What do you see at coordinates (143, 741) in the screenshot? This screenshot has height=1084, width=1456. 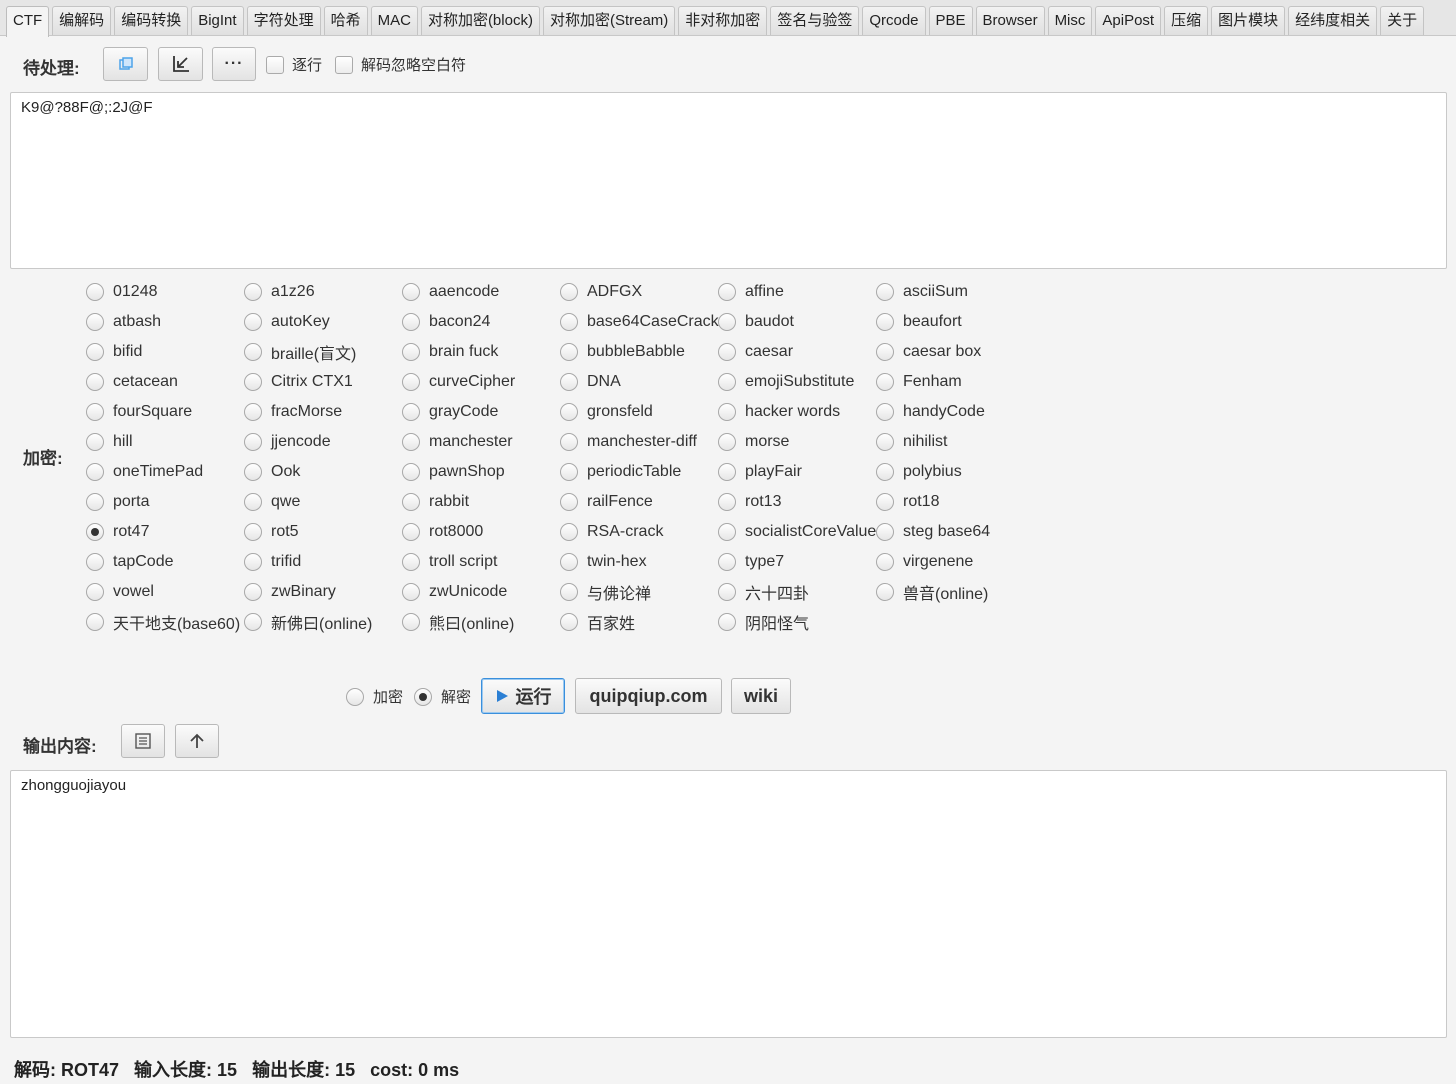 I see `copy-output-button` at bounding box center [143, 741].